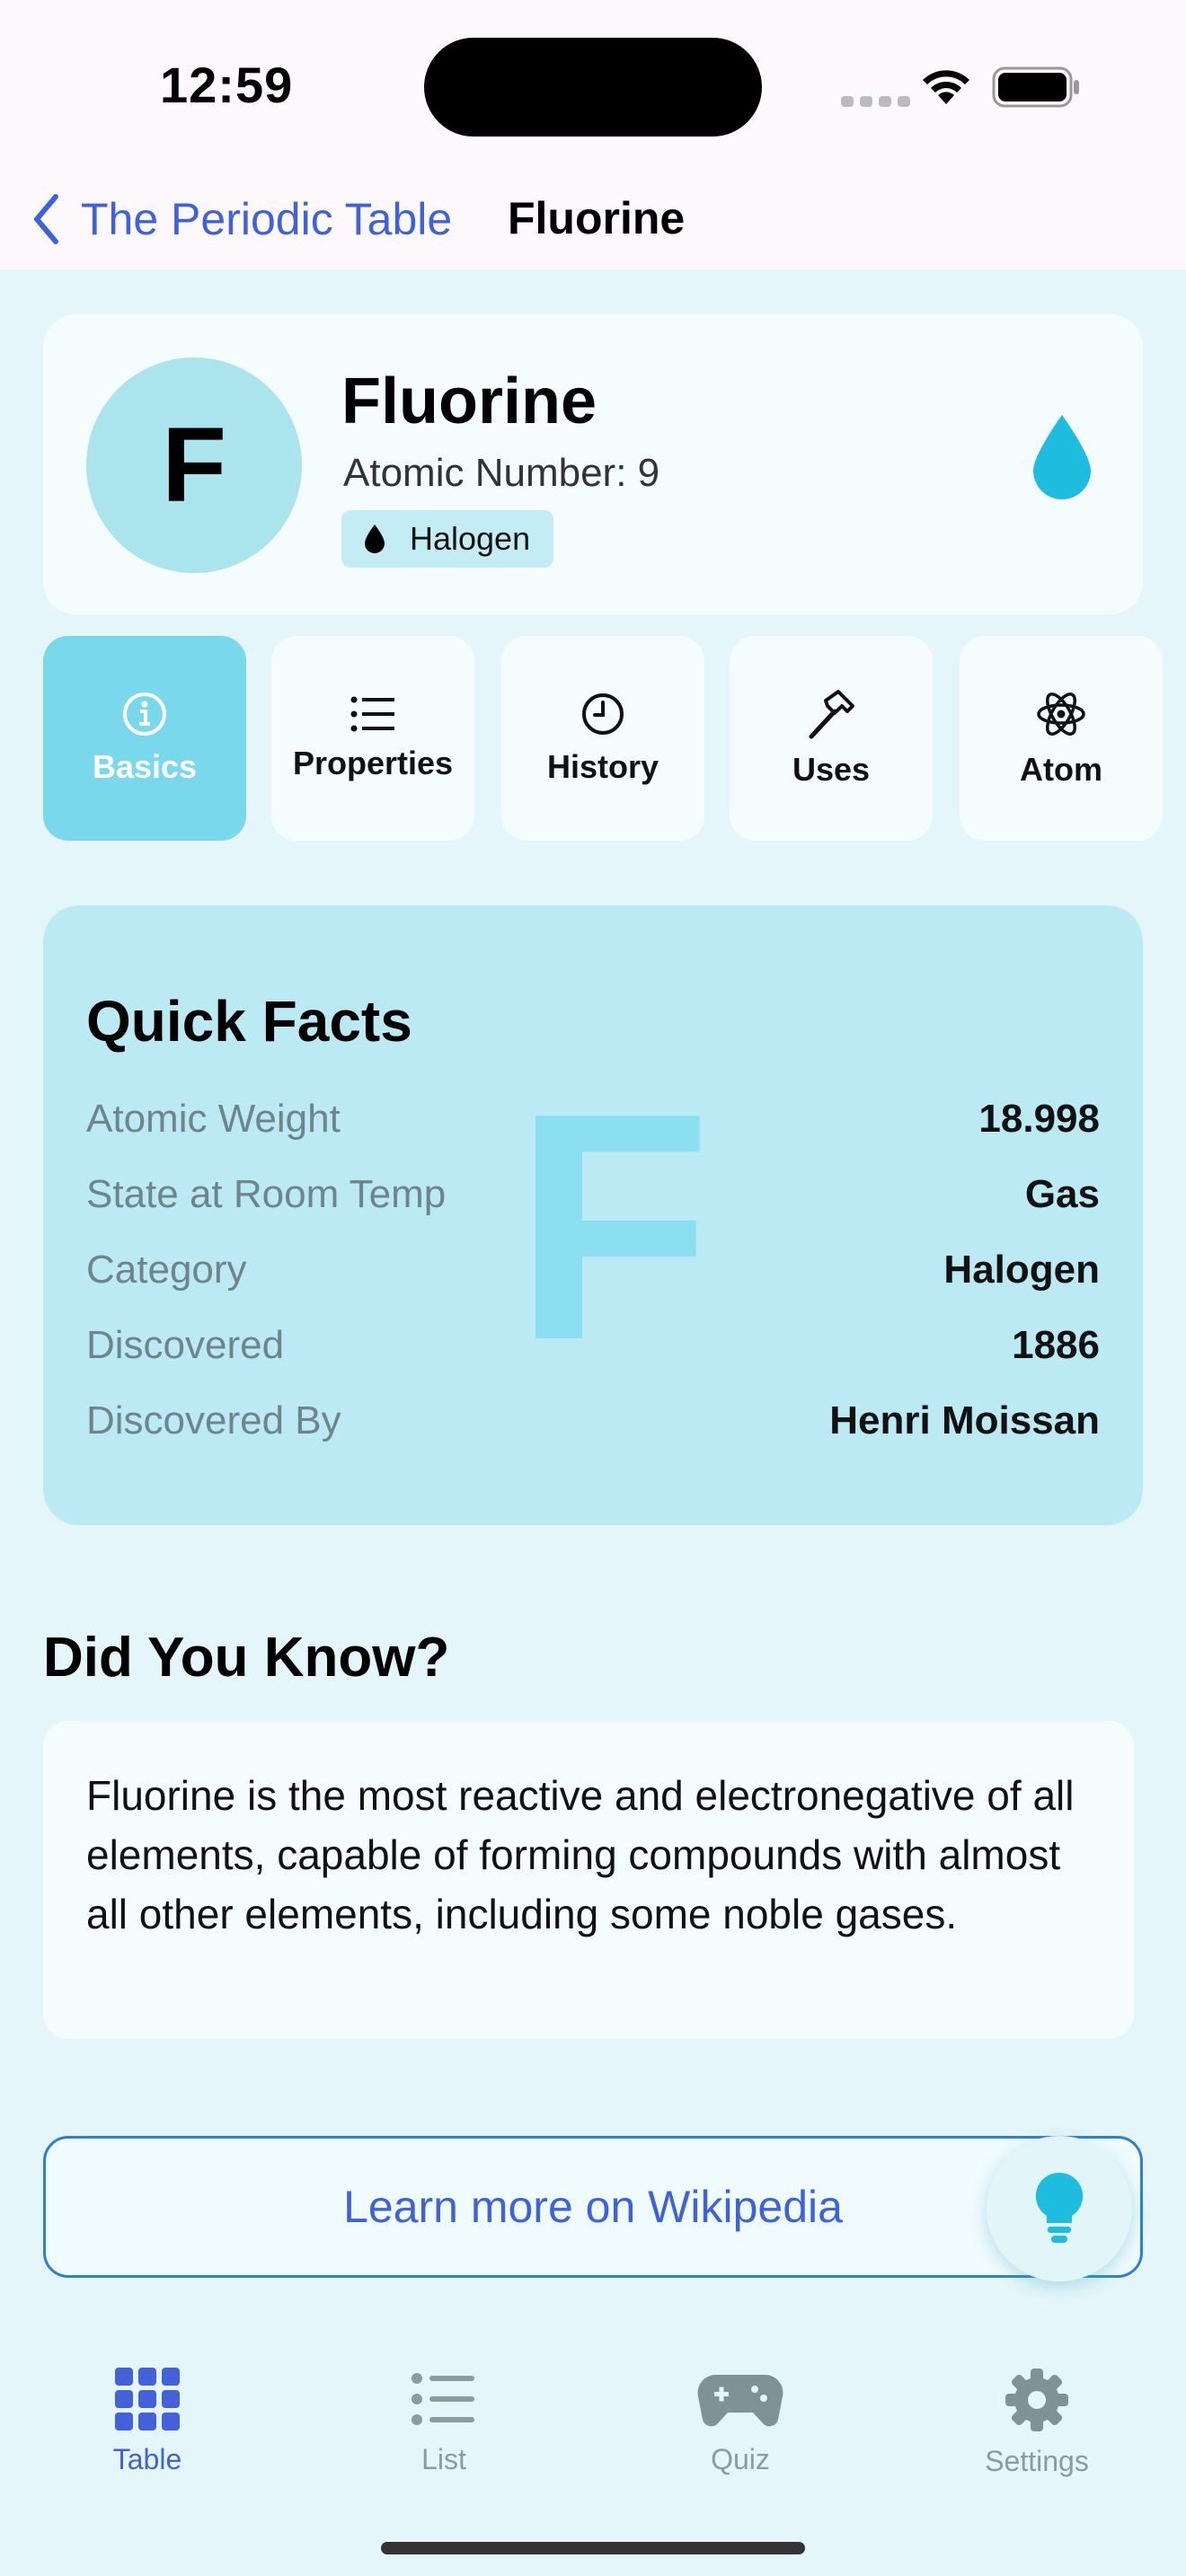 Image resolution: width=1186 pixels, height=2576 pixels. What do you see at coordinates (1061, 738) in the screenshot?
I see `tab-atom: Atom` at bounding box center [1061, 738].